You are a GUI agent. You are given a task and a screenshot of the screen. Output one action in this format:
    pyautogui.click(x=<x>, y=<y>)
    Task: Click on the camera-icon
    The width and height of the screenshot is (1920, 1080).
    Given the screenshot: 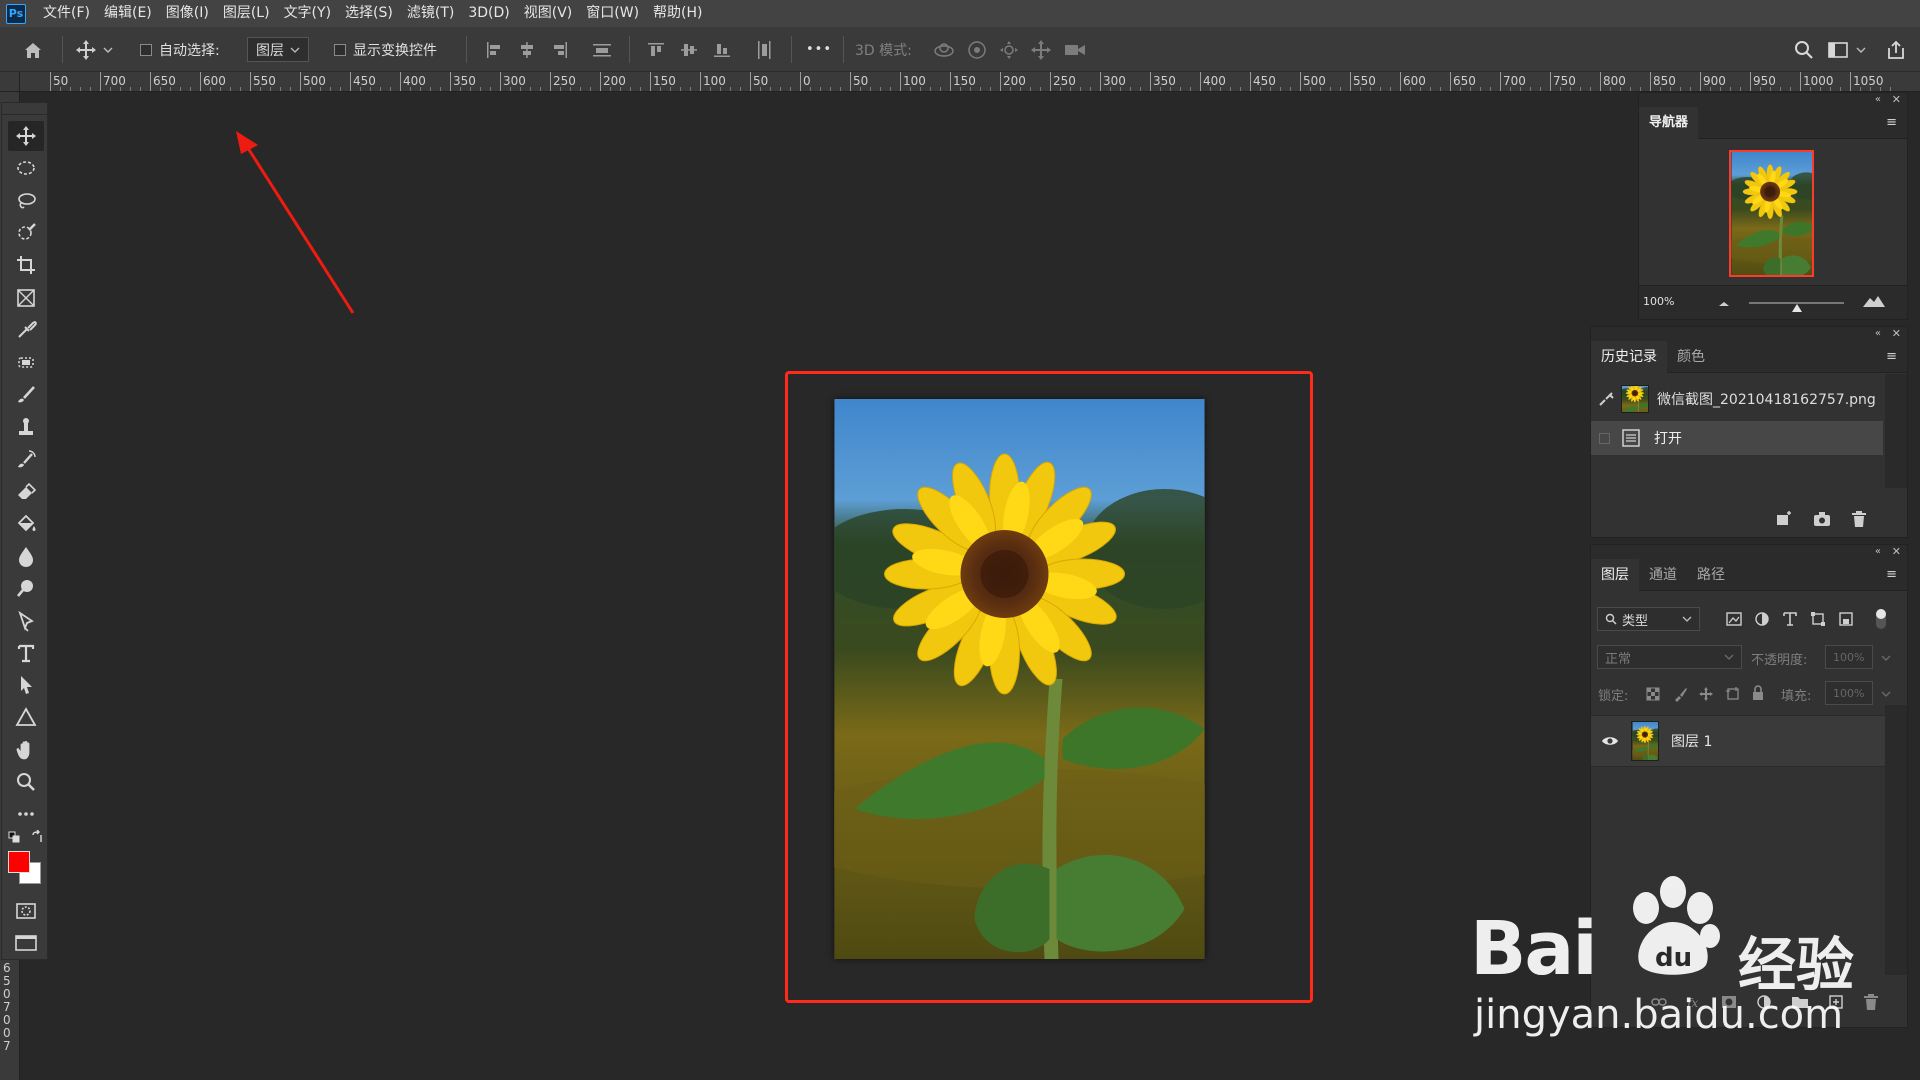 What is the action you would take?
    pyautogui.click(x=1822, y=519)
    